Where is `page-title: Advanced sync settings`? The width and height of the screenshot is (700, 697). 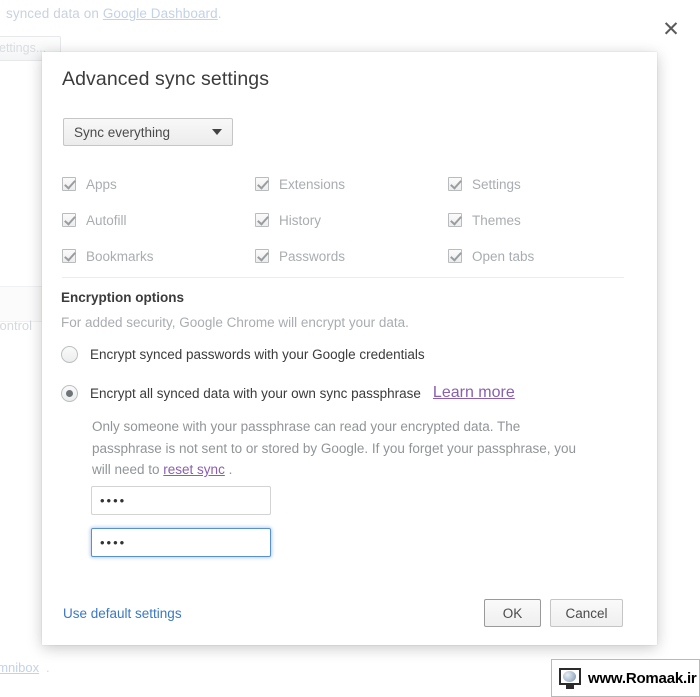 page-title: Advanced sync settings is located at coordinates (166, 79).